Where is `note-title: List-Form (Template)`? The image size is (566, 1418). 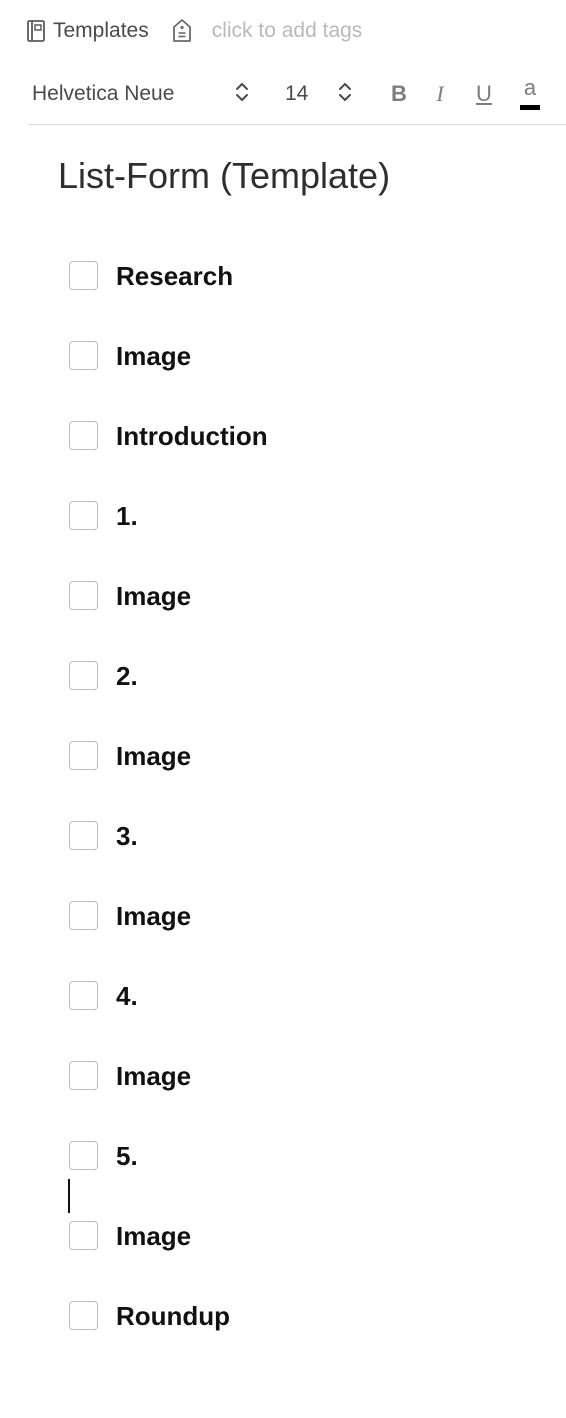 note-title: List-Form (Template) is located at coordinates (224, 176).